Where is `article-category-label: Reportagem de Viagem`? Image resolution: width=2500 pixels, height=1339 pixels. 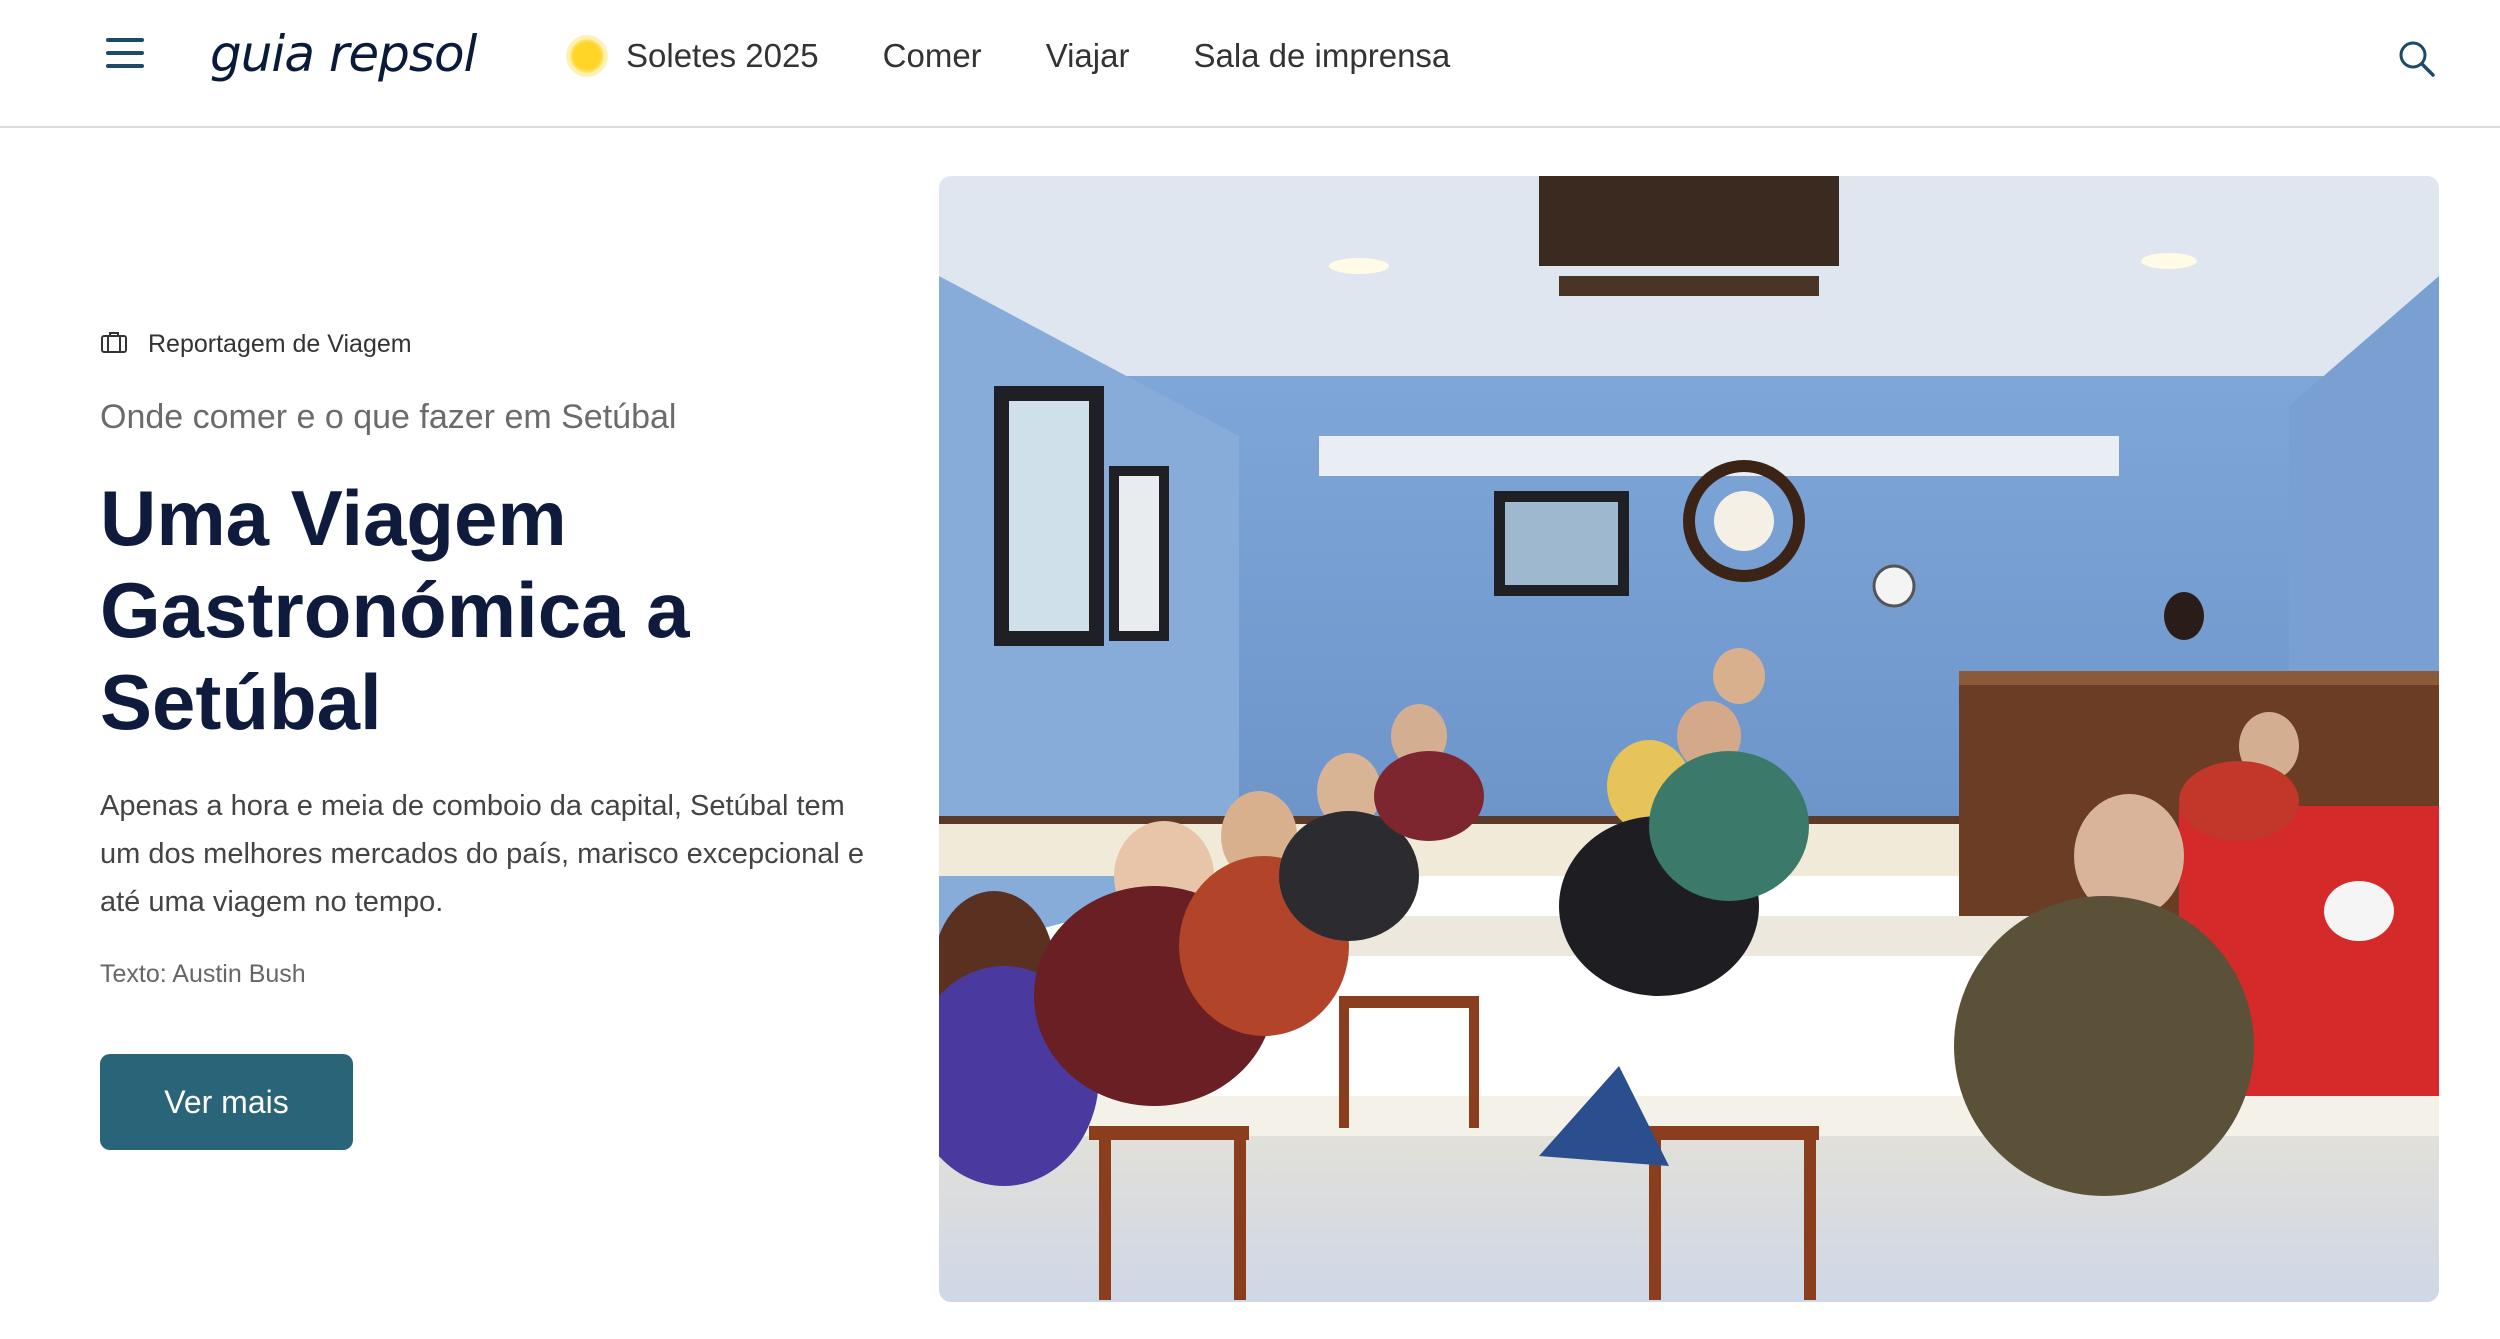 article-category-label: Reportagem de Viagem is located at coordinates (280, 344).